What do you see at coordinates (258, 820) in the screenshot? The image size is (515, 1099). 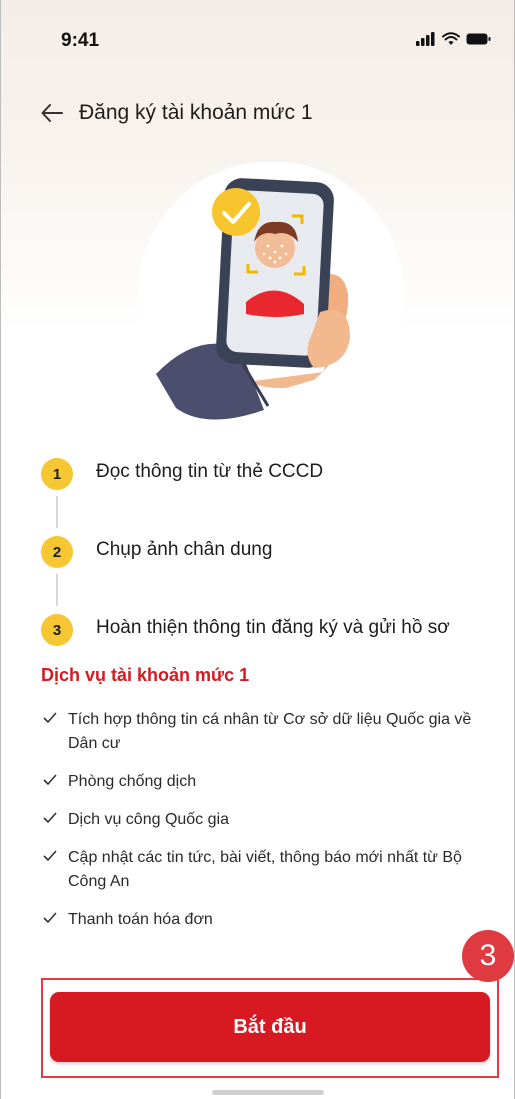 I see `service-item: Dịch vụ công Quốc gia` at bounding box center [258, 820].